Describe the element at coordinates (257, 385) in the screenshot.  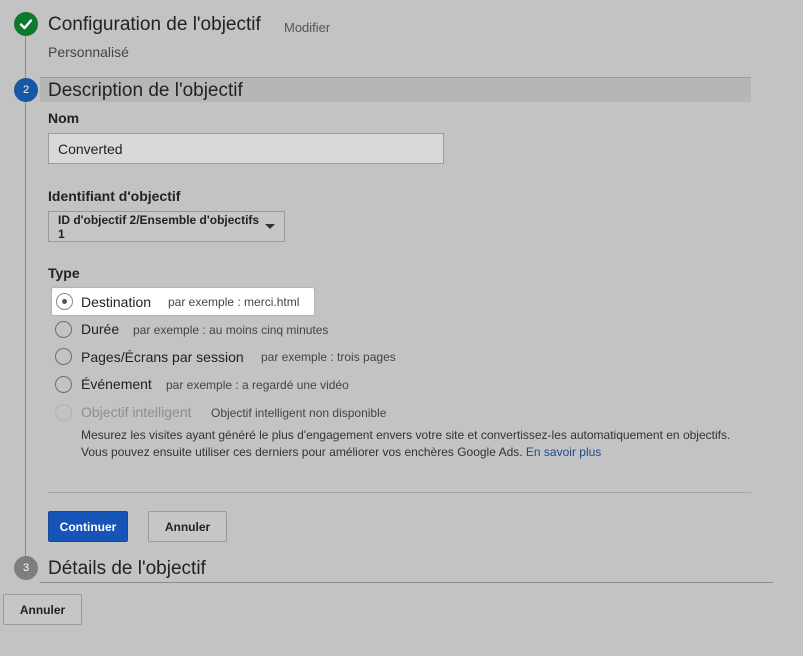
I see `option-example-event: par exemple : a regardé une vidéo` at that location.